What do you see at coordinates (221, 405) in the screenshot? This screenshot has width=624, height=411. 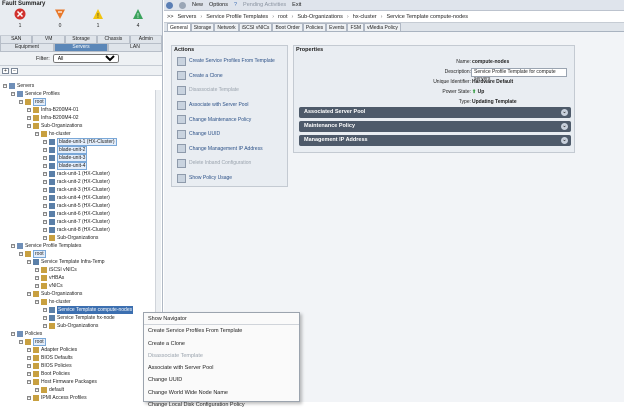 I see `context-menu-item: Change Local Disk Configuration Policy` at bounding box center [221, 405].